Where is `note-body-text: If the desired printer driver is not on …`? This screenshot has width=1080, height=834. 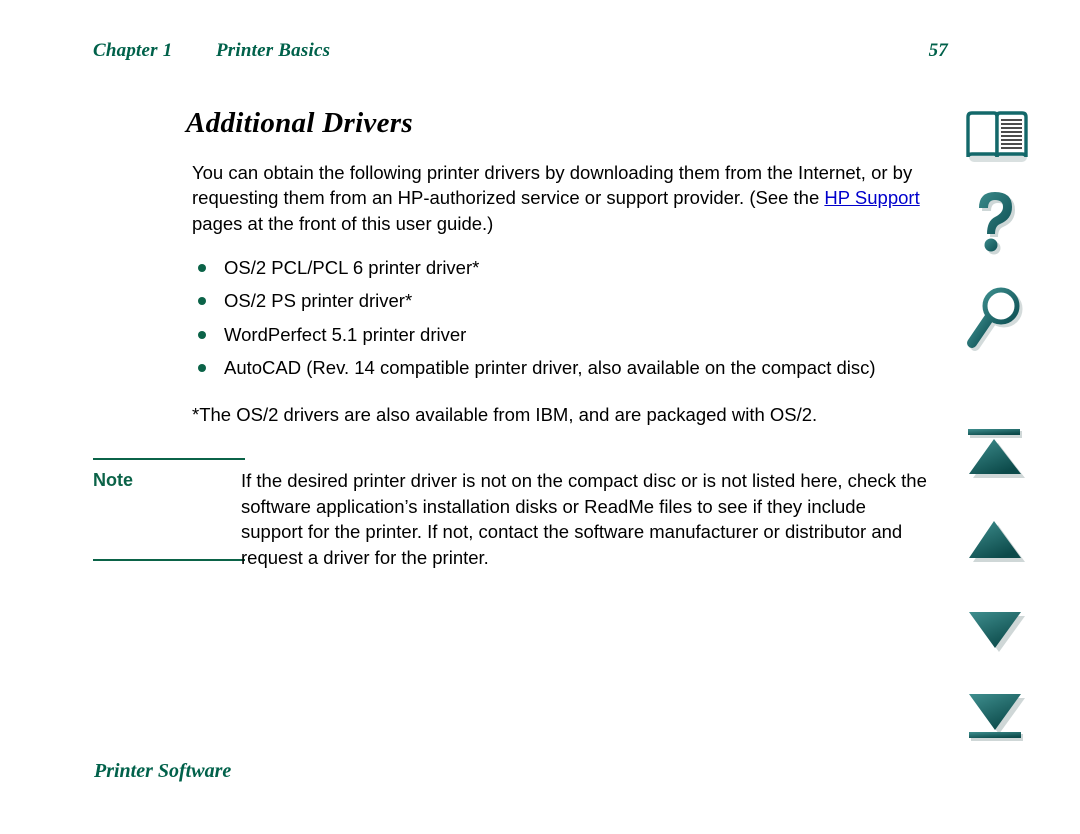
note-body-text: If the desired printer driver is not on … is located at coordinates (584, 519).